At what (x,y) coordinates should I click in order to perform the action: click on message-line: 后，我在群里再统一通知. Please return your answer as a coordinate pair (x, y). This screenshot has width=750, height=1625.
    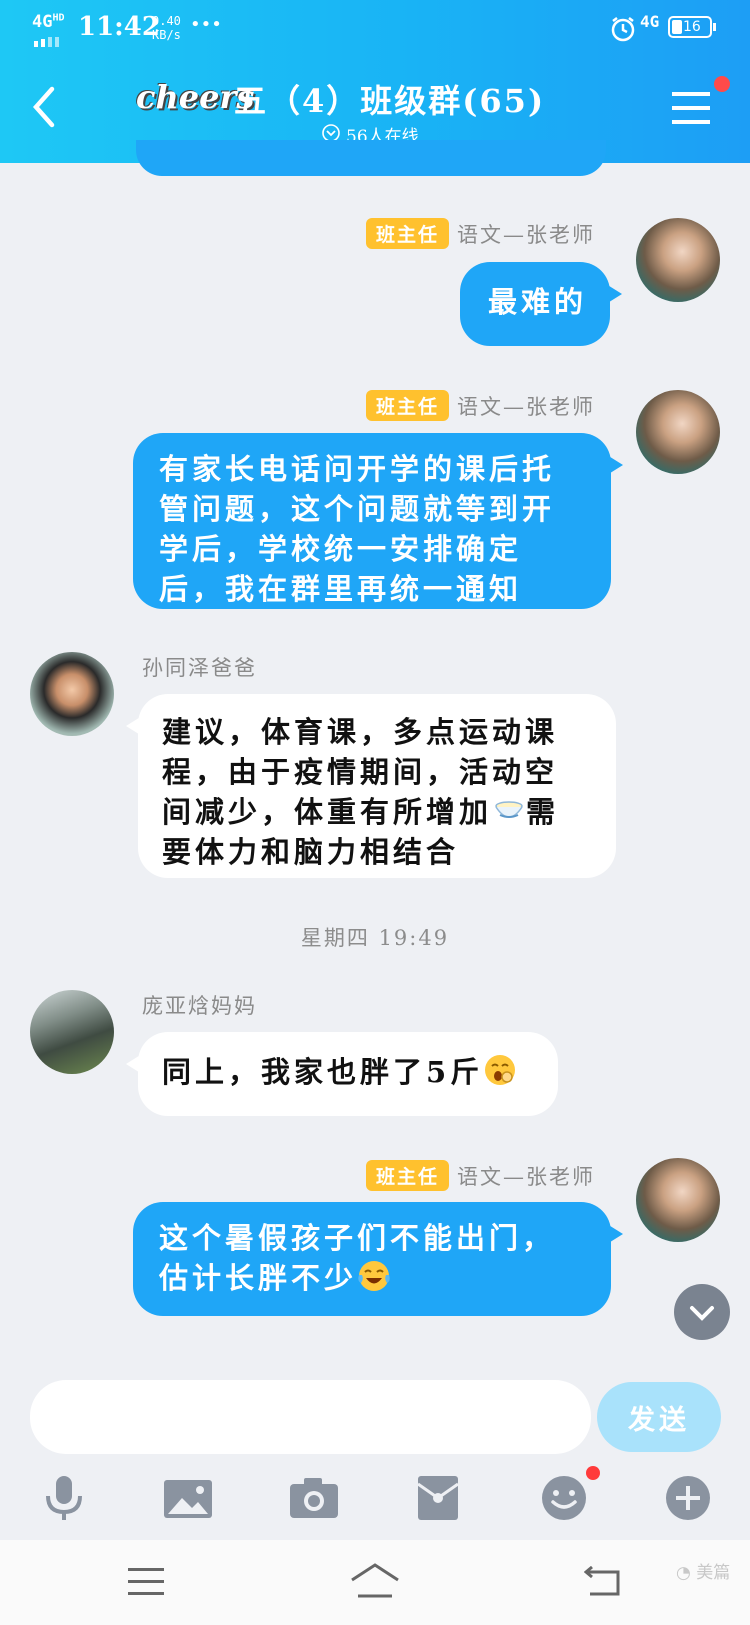
    Looking at the image, I should click on (341, 589).